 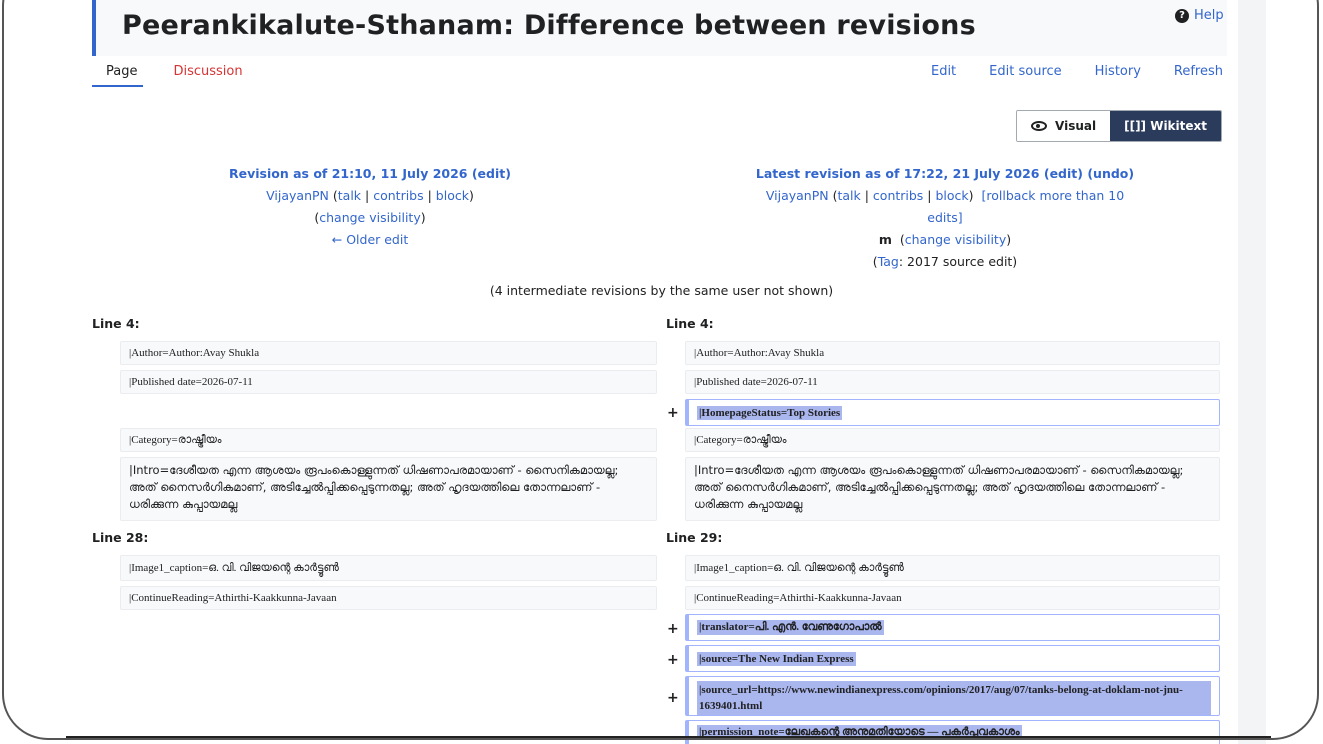 What do you see at coordinates (234, 567) in the screenshot?
I see `old-caption-text: |Image1_caption=ഒ. വി. വിജയന്റെ കാർട്ടൂൺ` at bounding box center [234, 567].